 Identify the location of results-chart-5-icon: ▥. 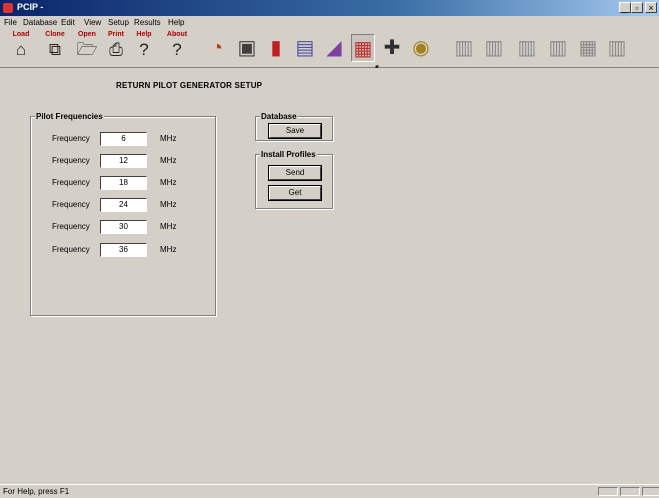
(617, 48).